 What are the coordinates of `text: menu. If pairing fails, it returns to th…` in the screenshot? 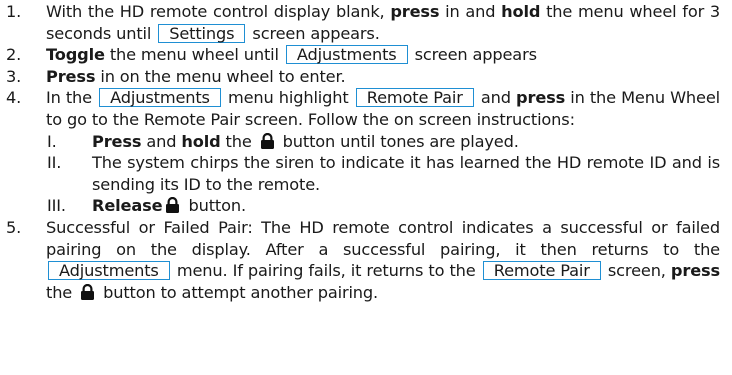 It's located at (326, 271).